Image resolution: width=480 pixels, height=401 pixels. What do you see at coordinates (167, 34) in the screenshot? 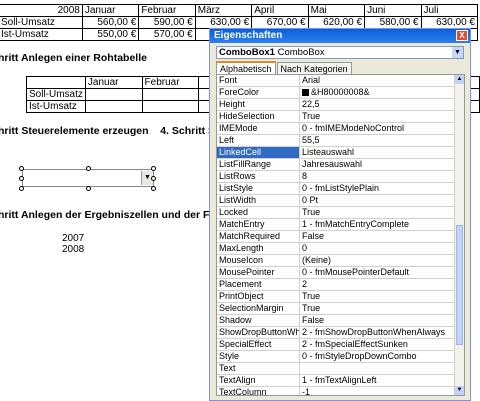
I see `table-cell: 570,00 €` at bounding box center [167, 34].